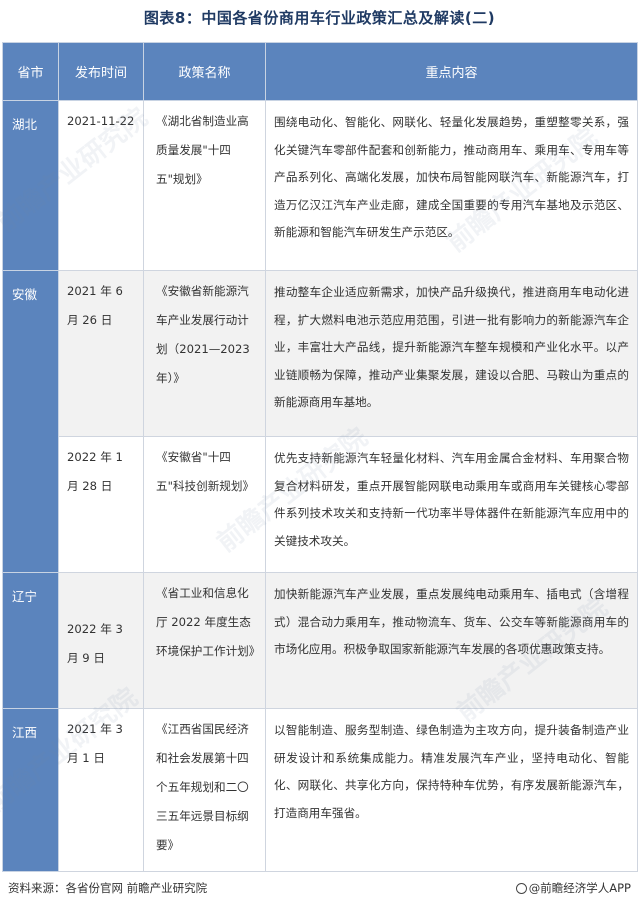 Image resolution: width=639 pixels, height=909 pixels. Describe the element at coordinates (101, 790) in the screenshot. I see `date-cell: 2021 年 3 月 1 日` at that location.